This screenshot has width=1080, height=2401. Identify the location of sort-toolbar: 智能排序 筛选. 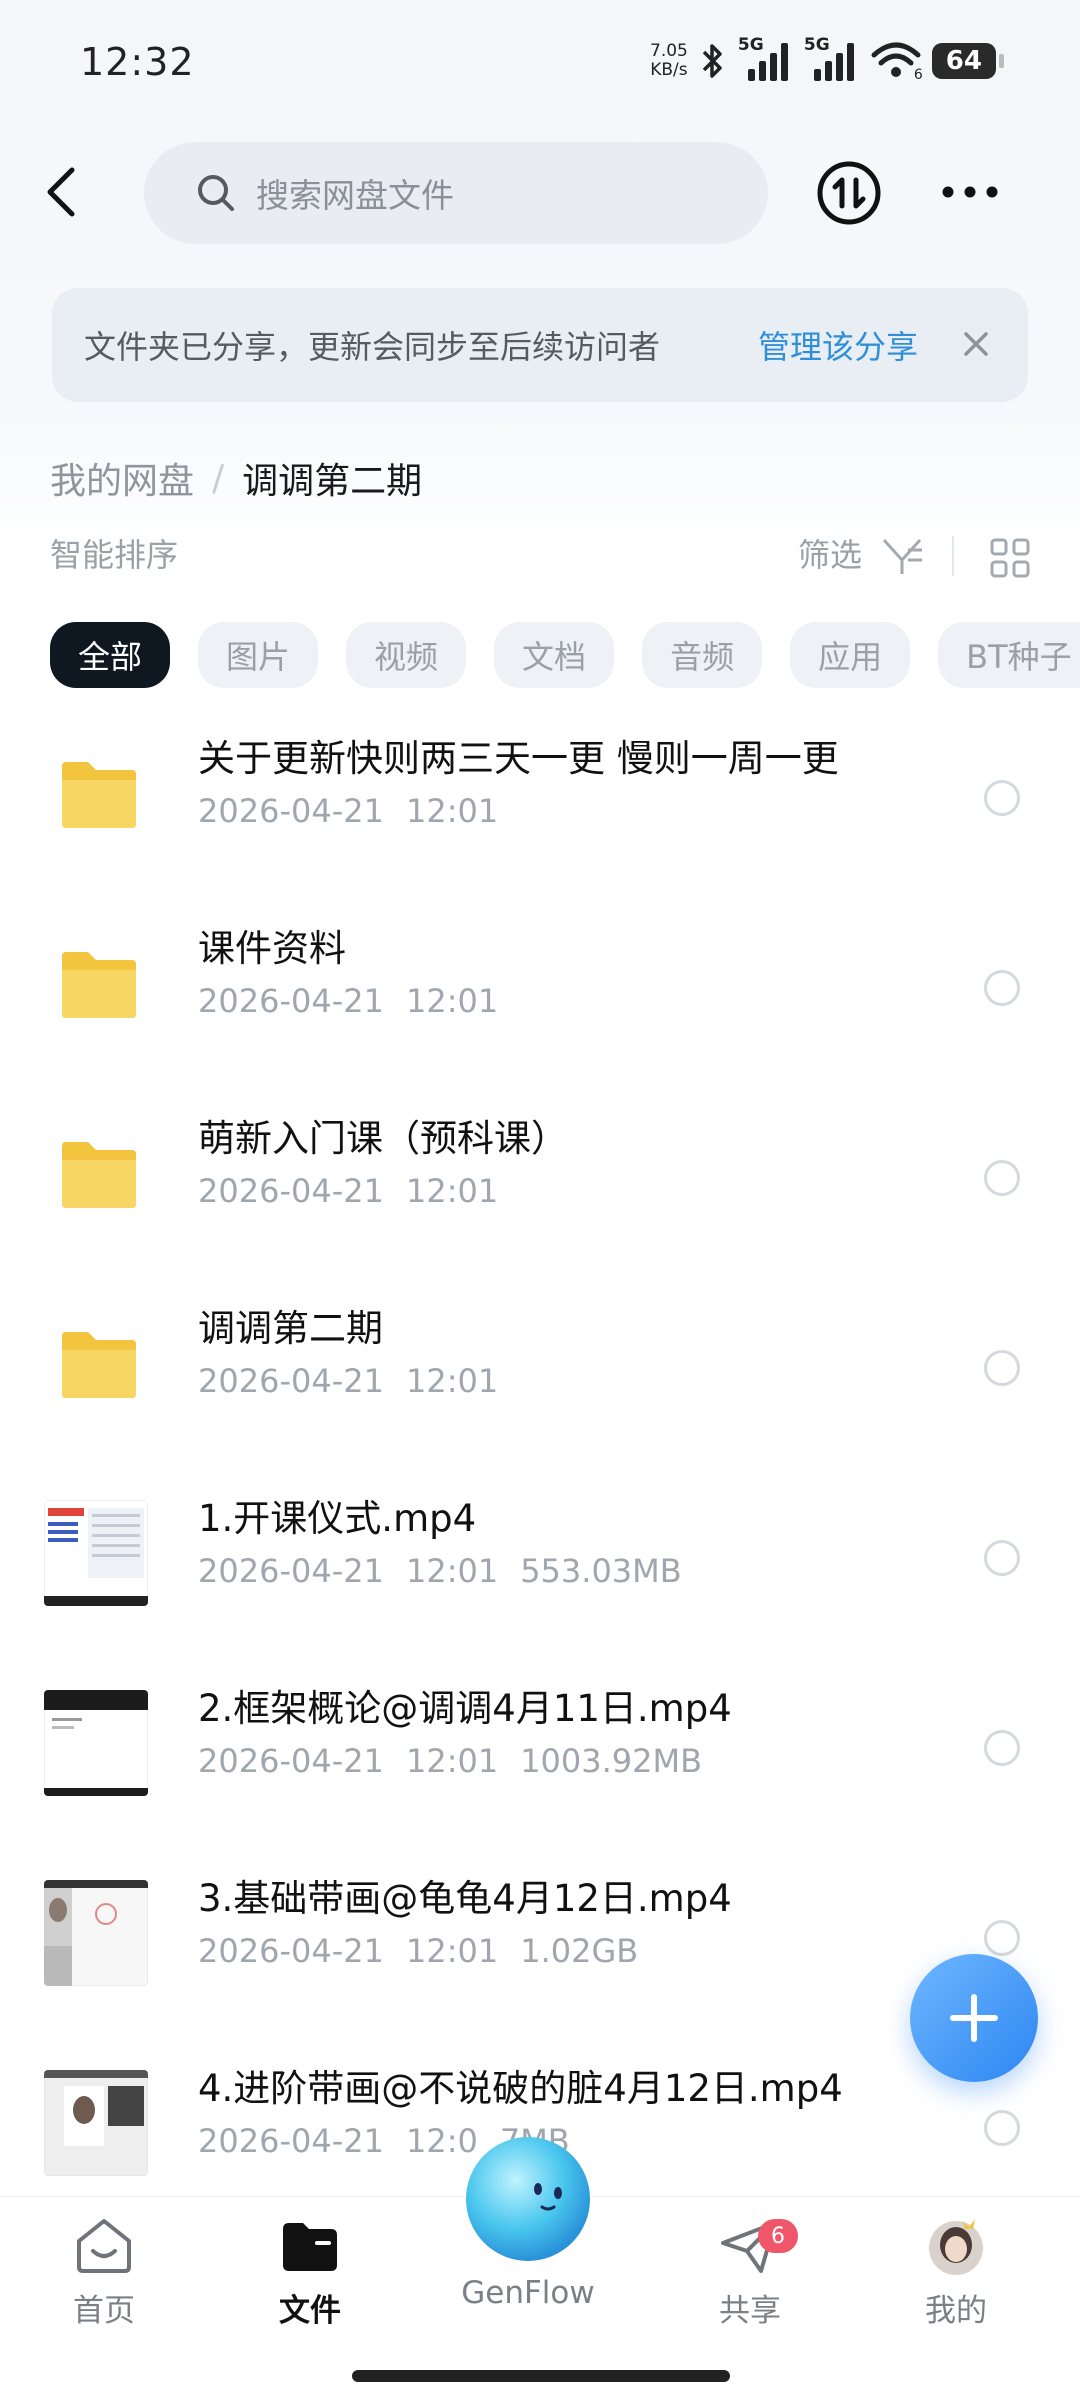
(540, 559).